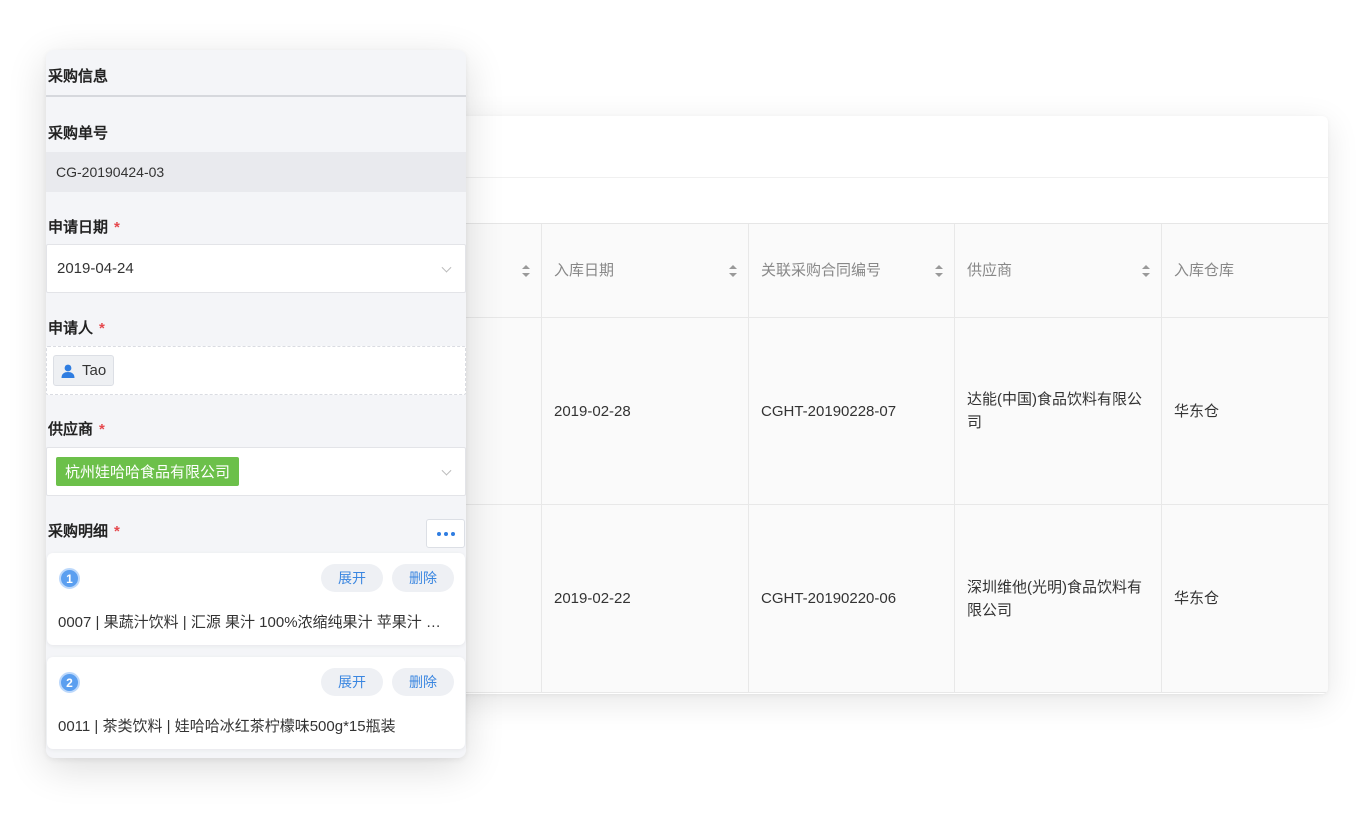  I want to click on detail-item-text: 0007 | 果蔬汁饮料 | 汇源 果汁 100%浓缩纯果汁 苹果汁 1L*6瓶, so click(252, 622).